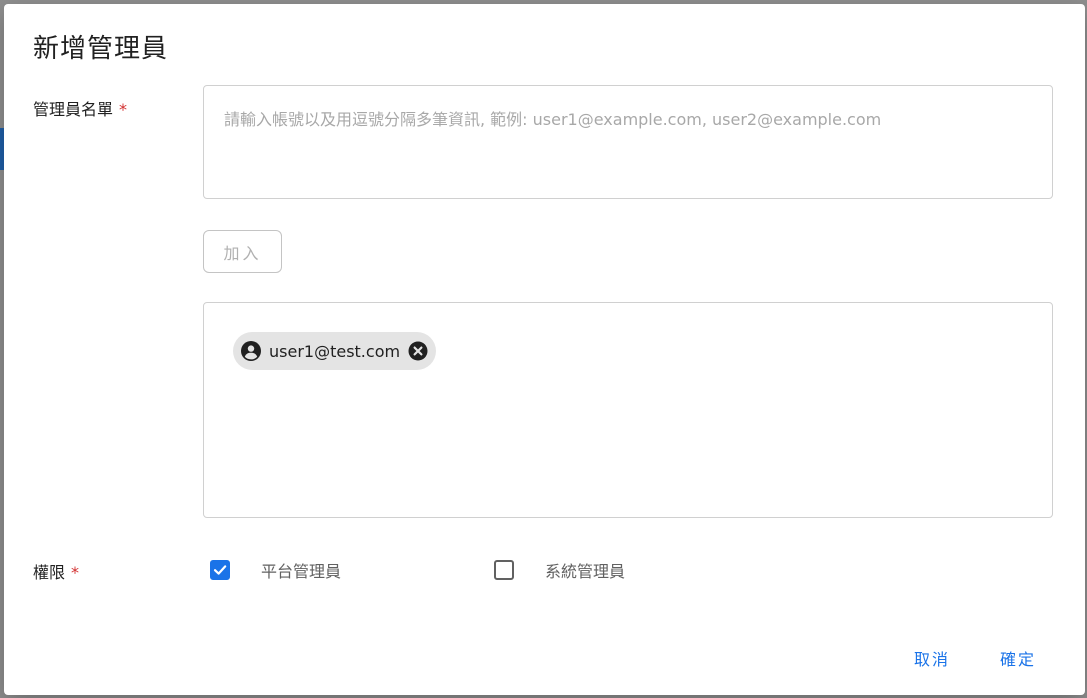 This screenshot has height=698, width=1087. I want to click on admin-list-label: 管理員名單 *, so click(80, 108).